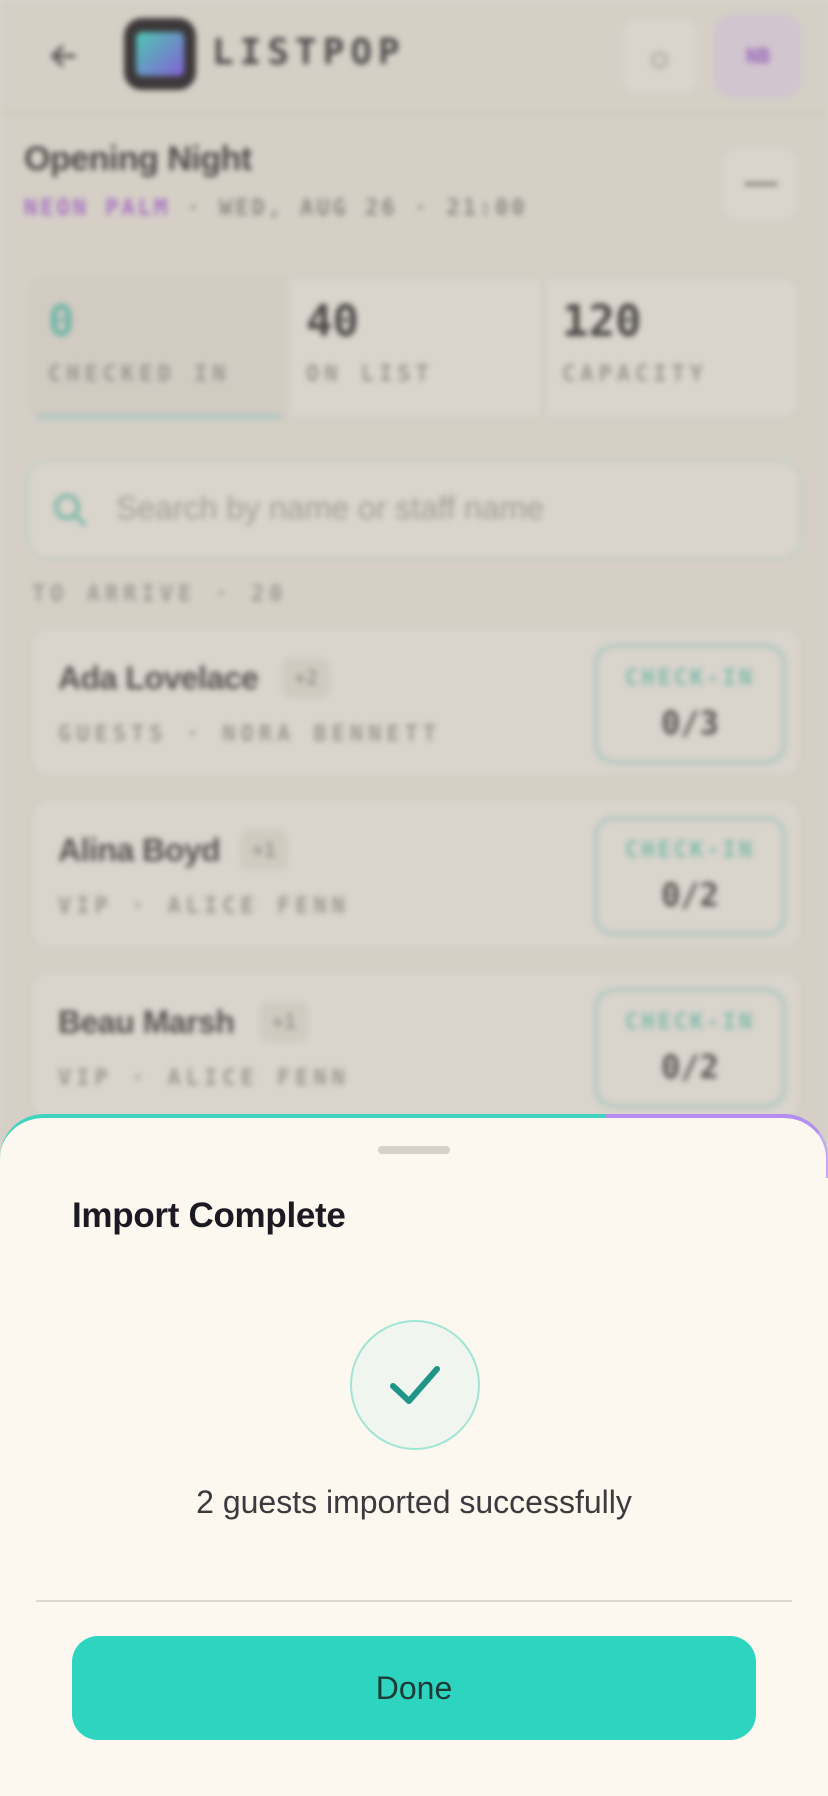  I want to click on success-badge, so click(415, 1385).